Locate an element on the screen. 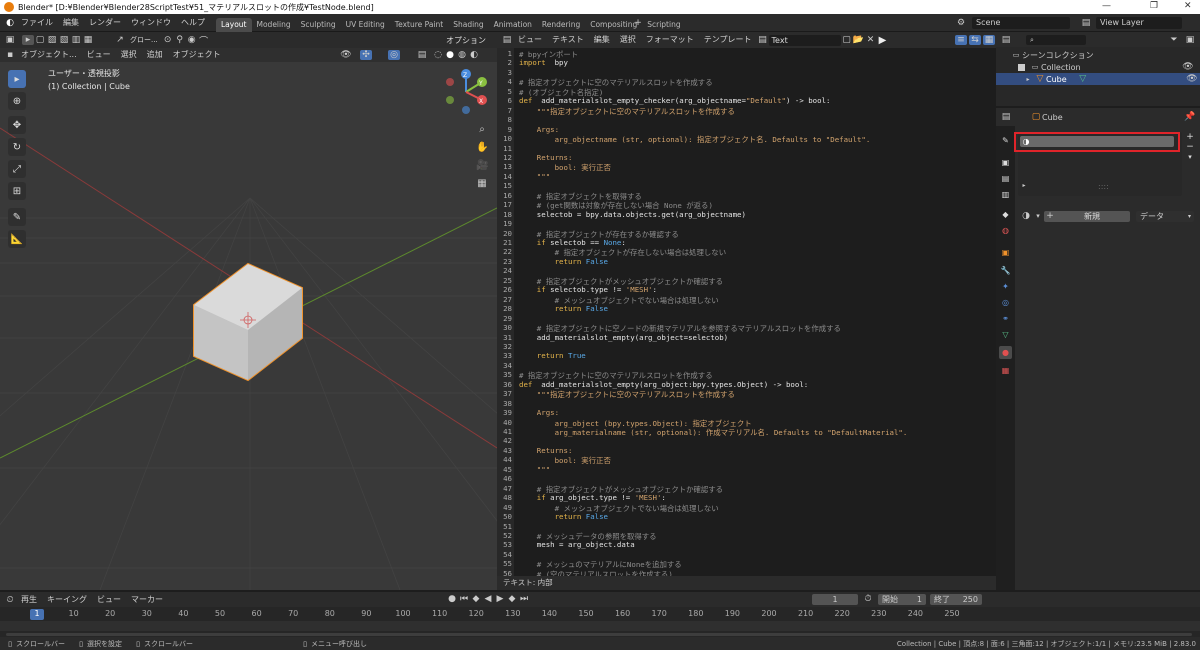  tool-measure-icon: 📐 is located at coordinates (17, 239).